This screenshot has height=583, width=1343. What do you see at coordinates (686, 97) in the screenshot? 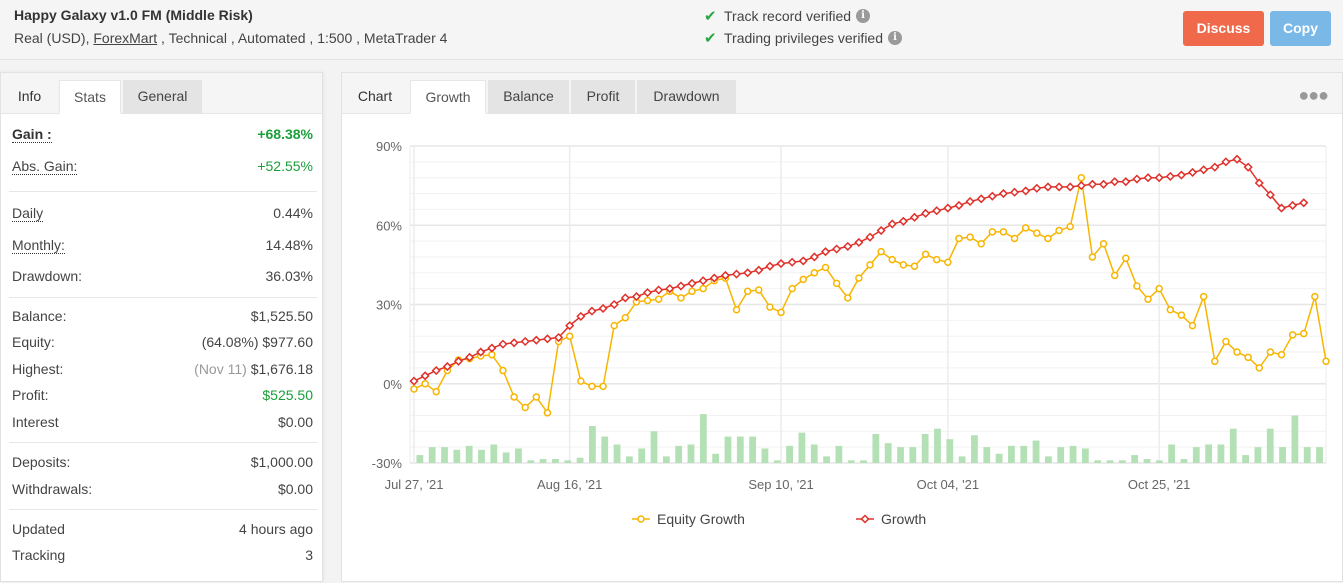
I see `tab-drawdown: Drawdown` at bounding box center [686, 97].